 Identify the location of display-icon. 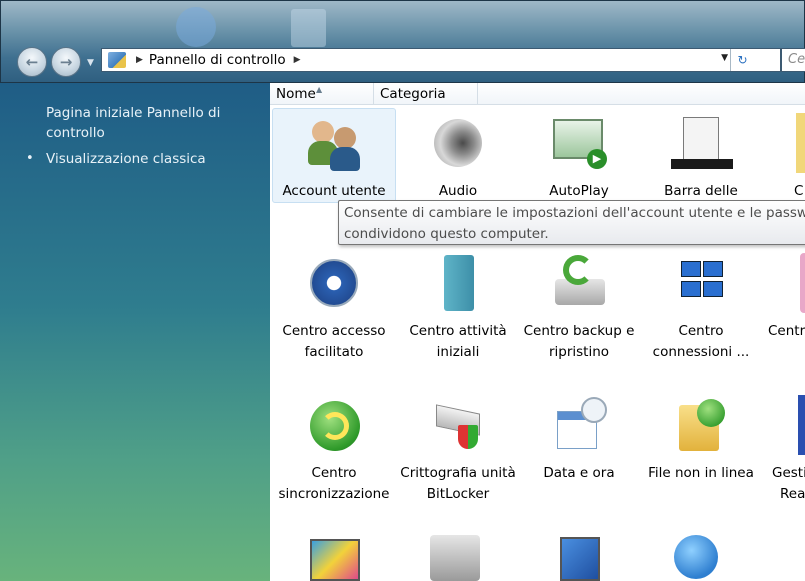
(580, 559).